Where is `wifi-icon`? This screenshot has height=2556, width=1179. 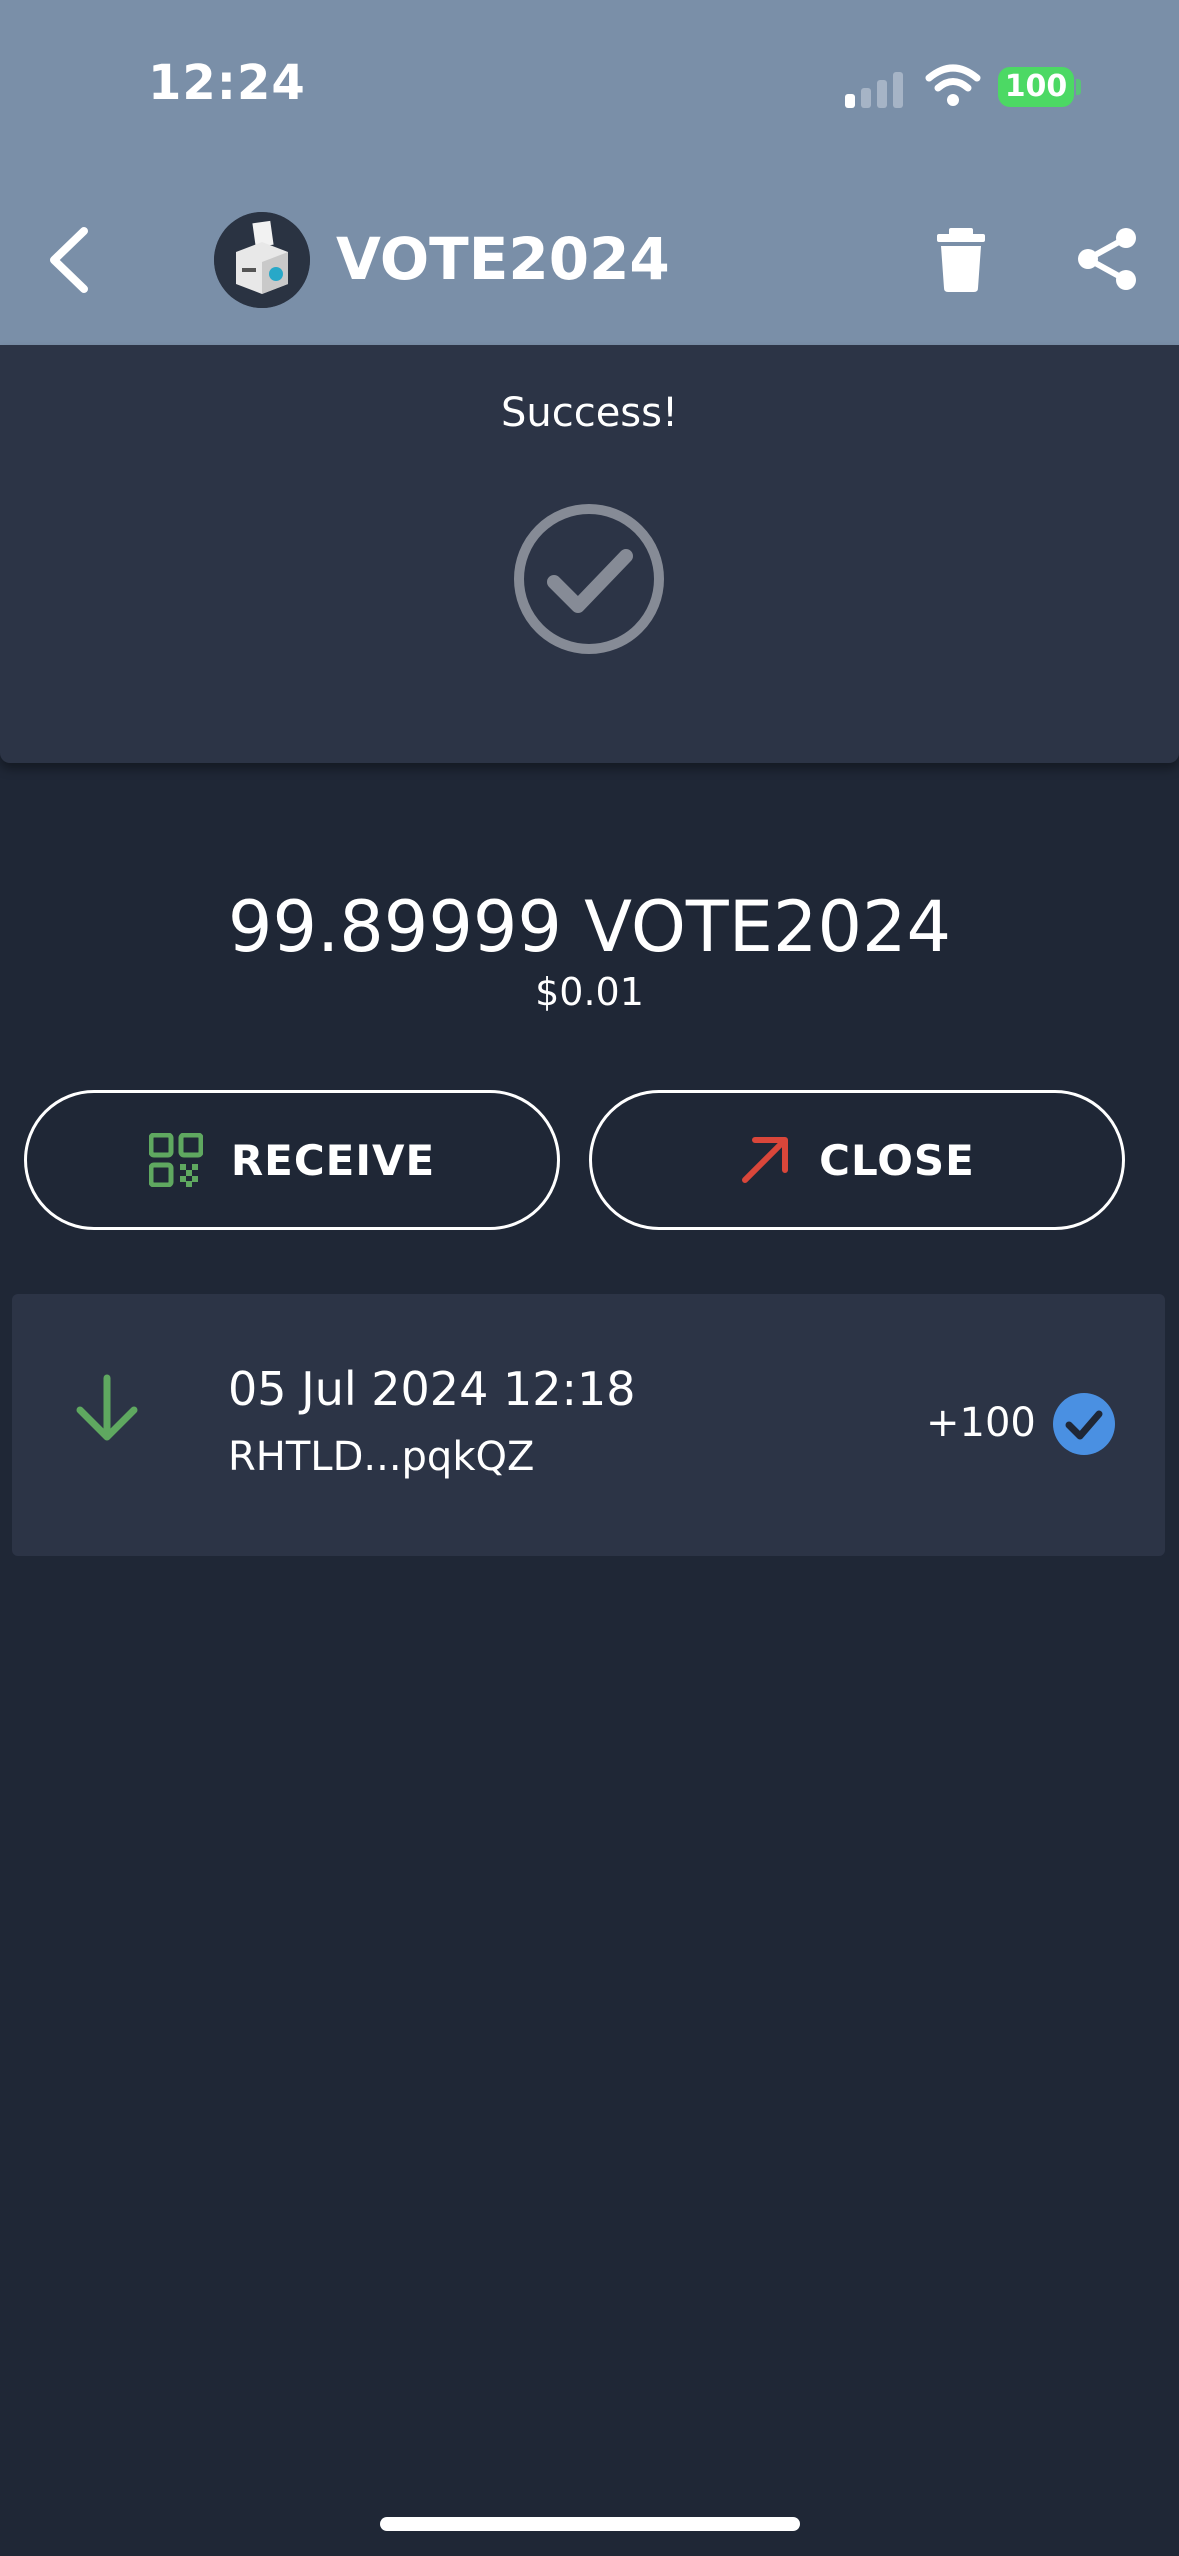 wifi-icon is located at coordinates (953, 85).